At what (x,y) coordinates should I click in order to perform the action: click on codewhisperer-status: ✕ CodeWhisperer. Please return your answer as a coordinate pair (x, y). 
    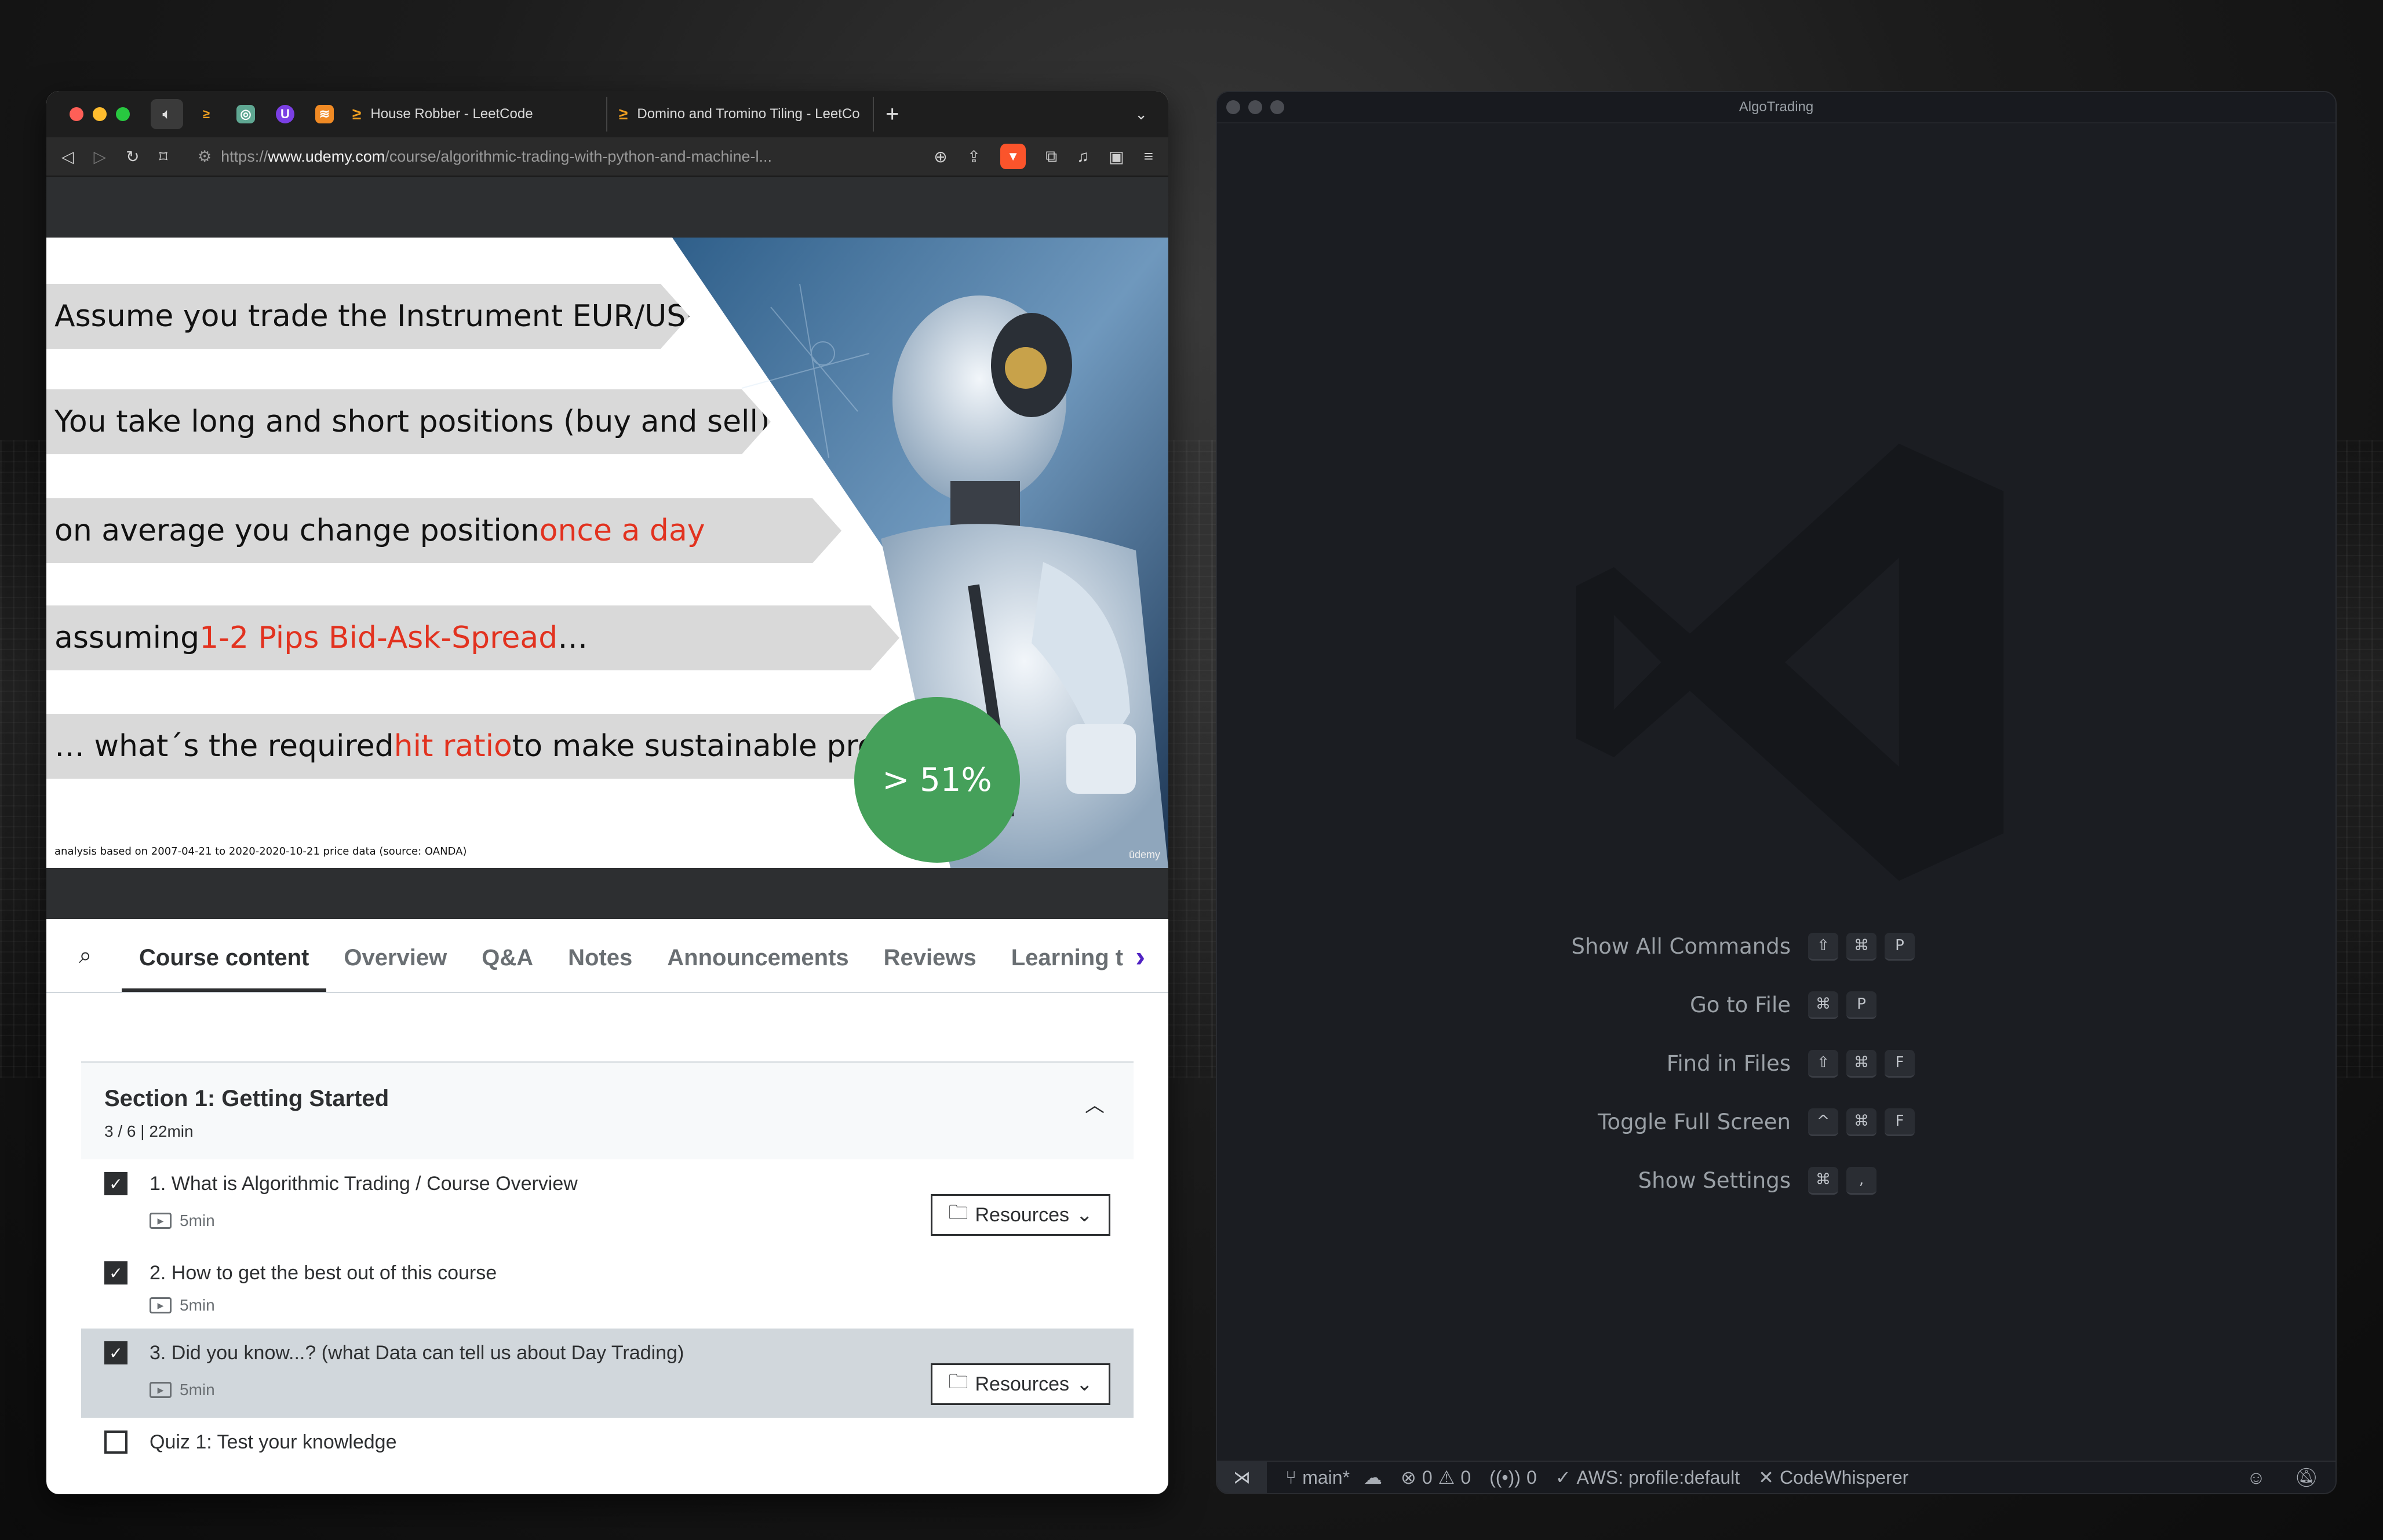
    Looking at the image, I should click on (1833, 1477).